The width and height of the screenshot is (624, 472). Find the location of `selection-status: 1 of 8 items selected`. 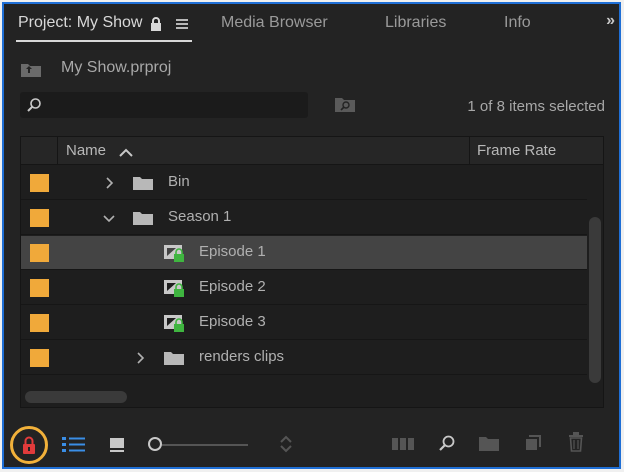

selection-status: 1 of 8 items selected is located at coordinates (536, 106).